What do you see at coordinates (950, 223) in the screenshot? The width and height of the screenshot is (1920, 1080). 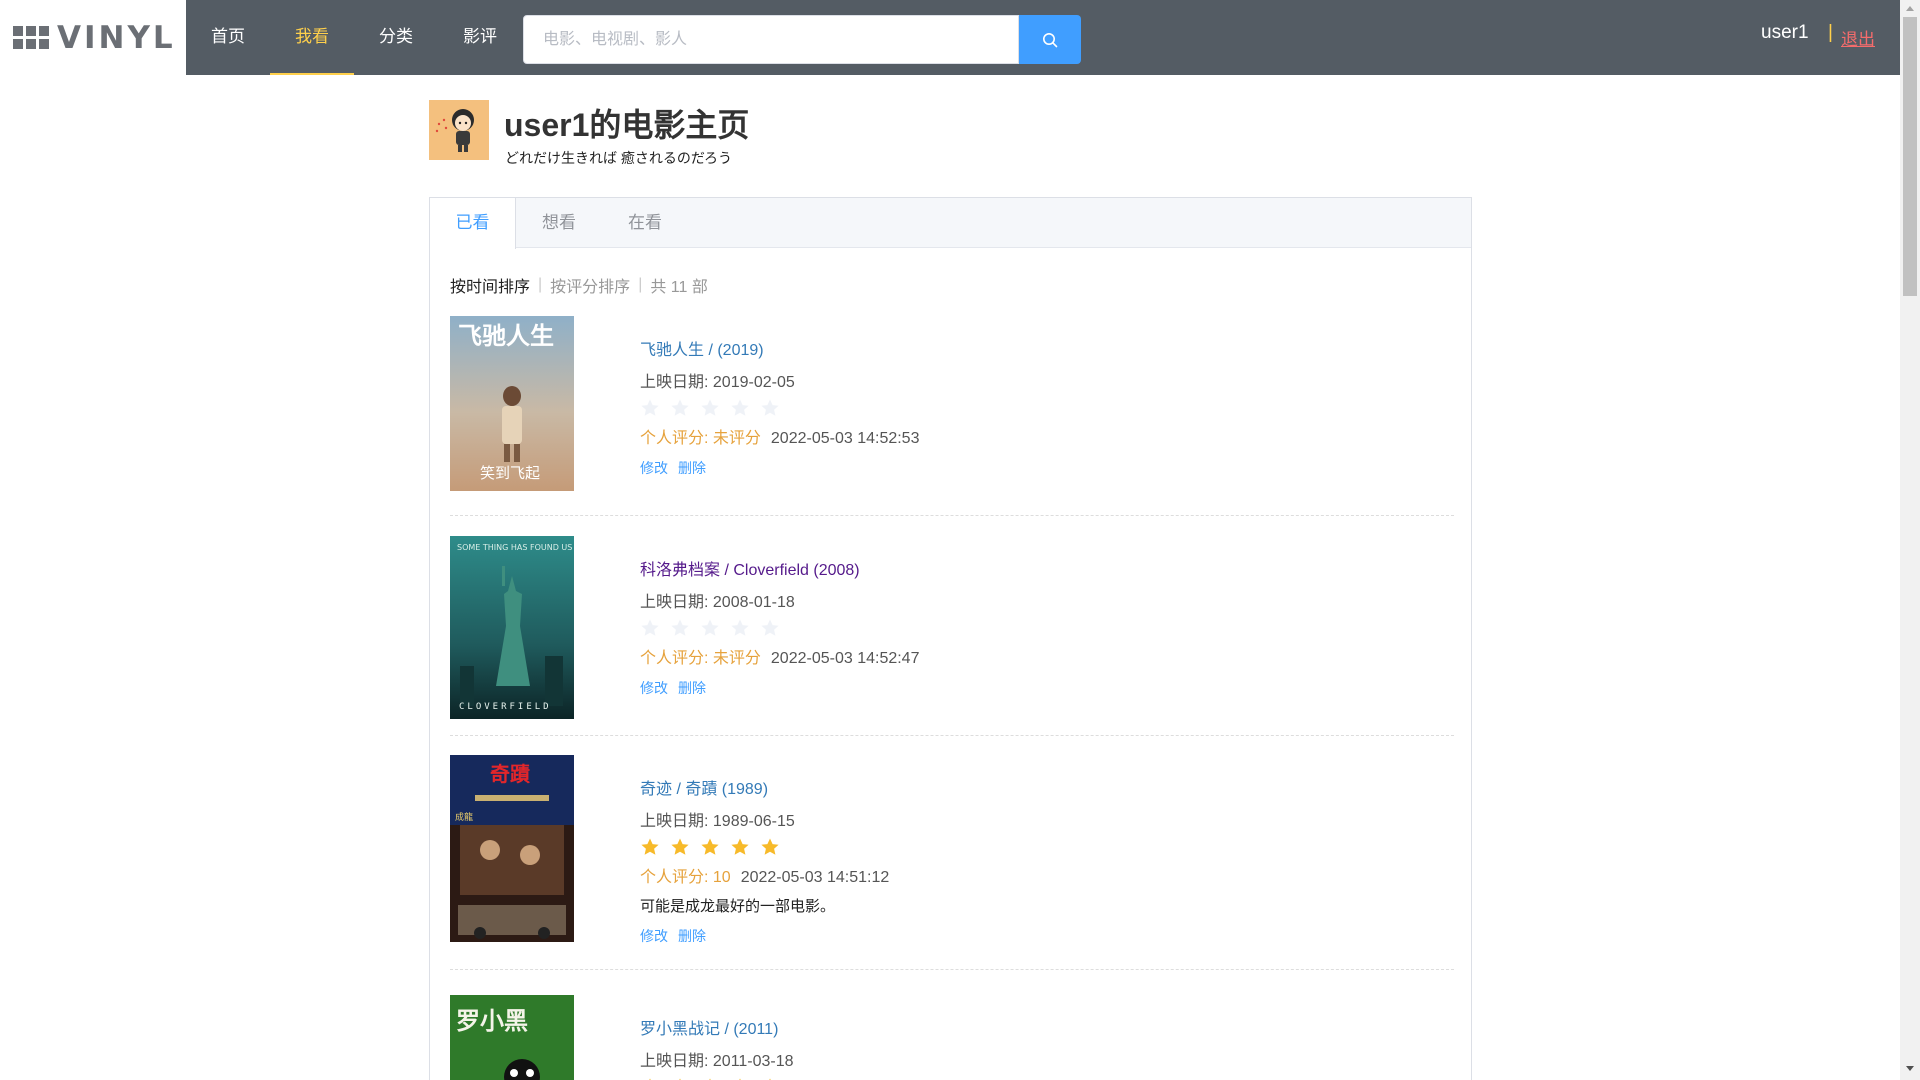 I see `tab-bar: 已看 想看 在看` at bounding box center [950, 223].